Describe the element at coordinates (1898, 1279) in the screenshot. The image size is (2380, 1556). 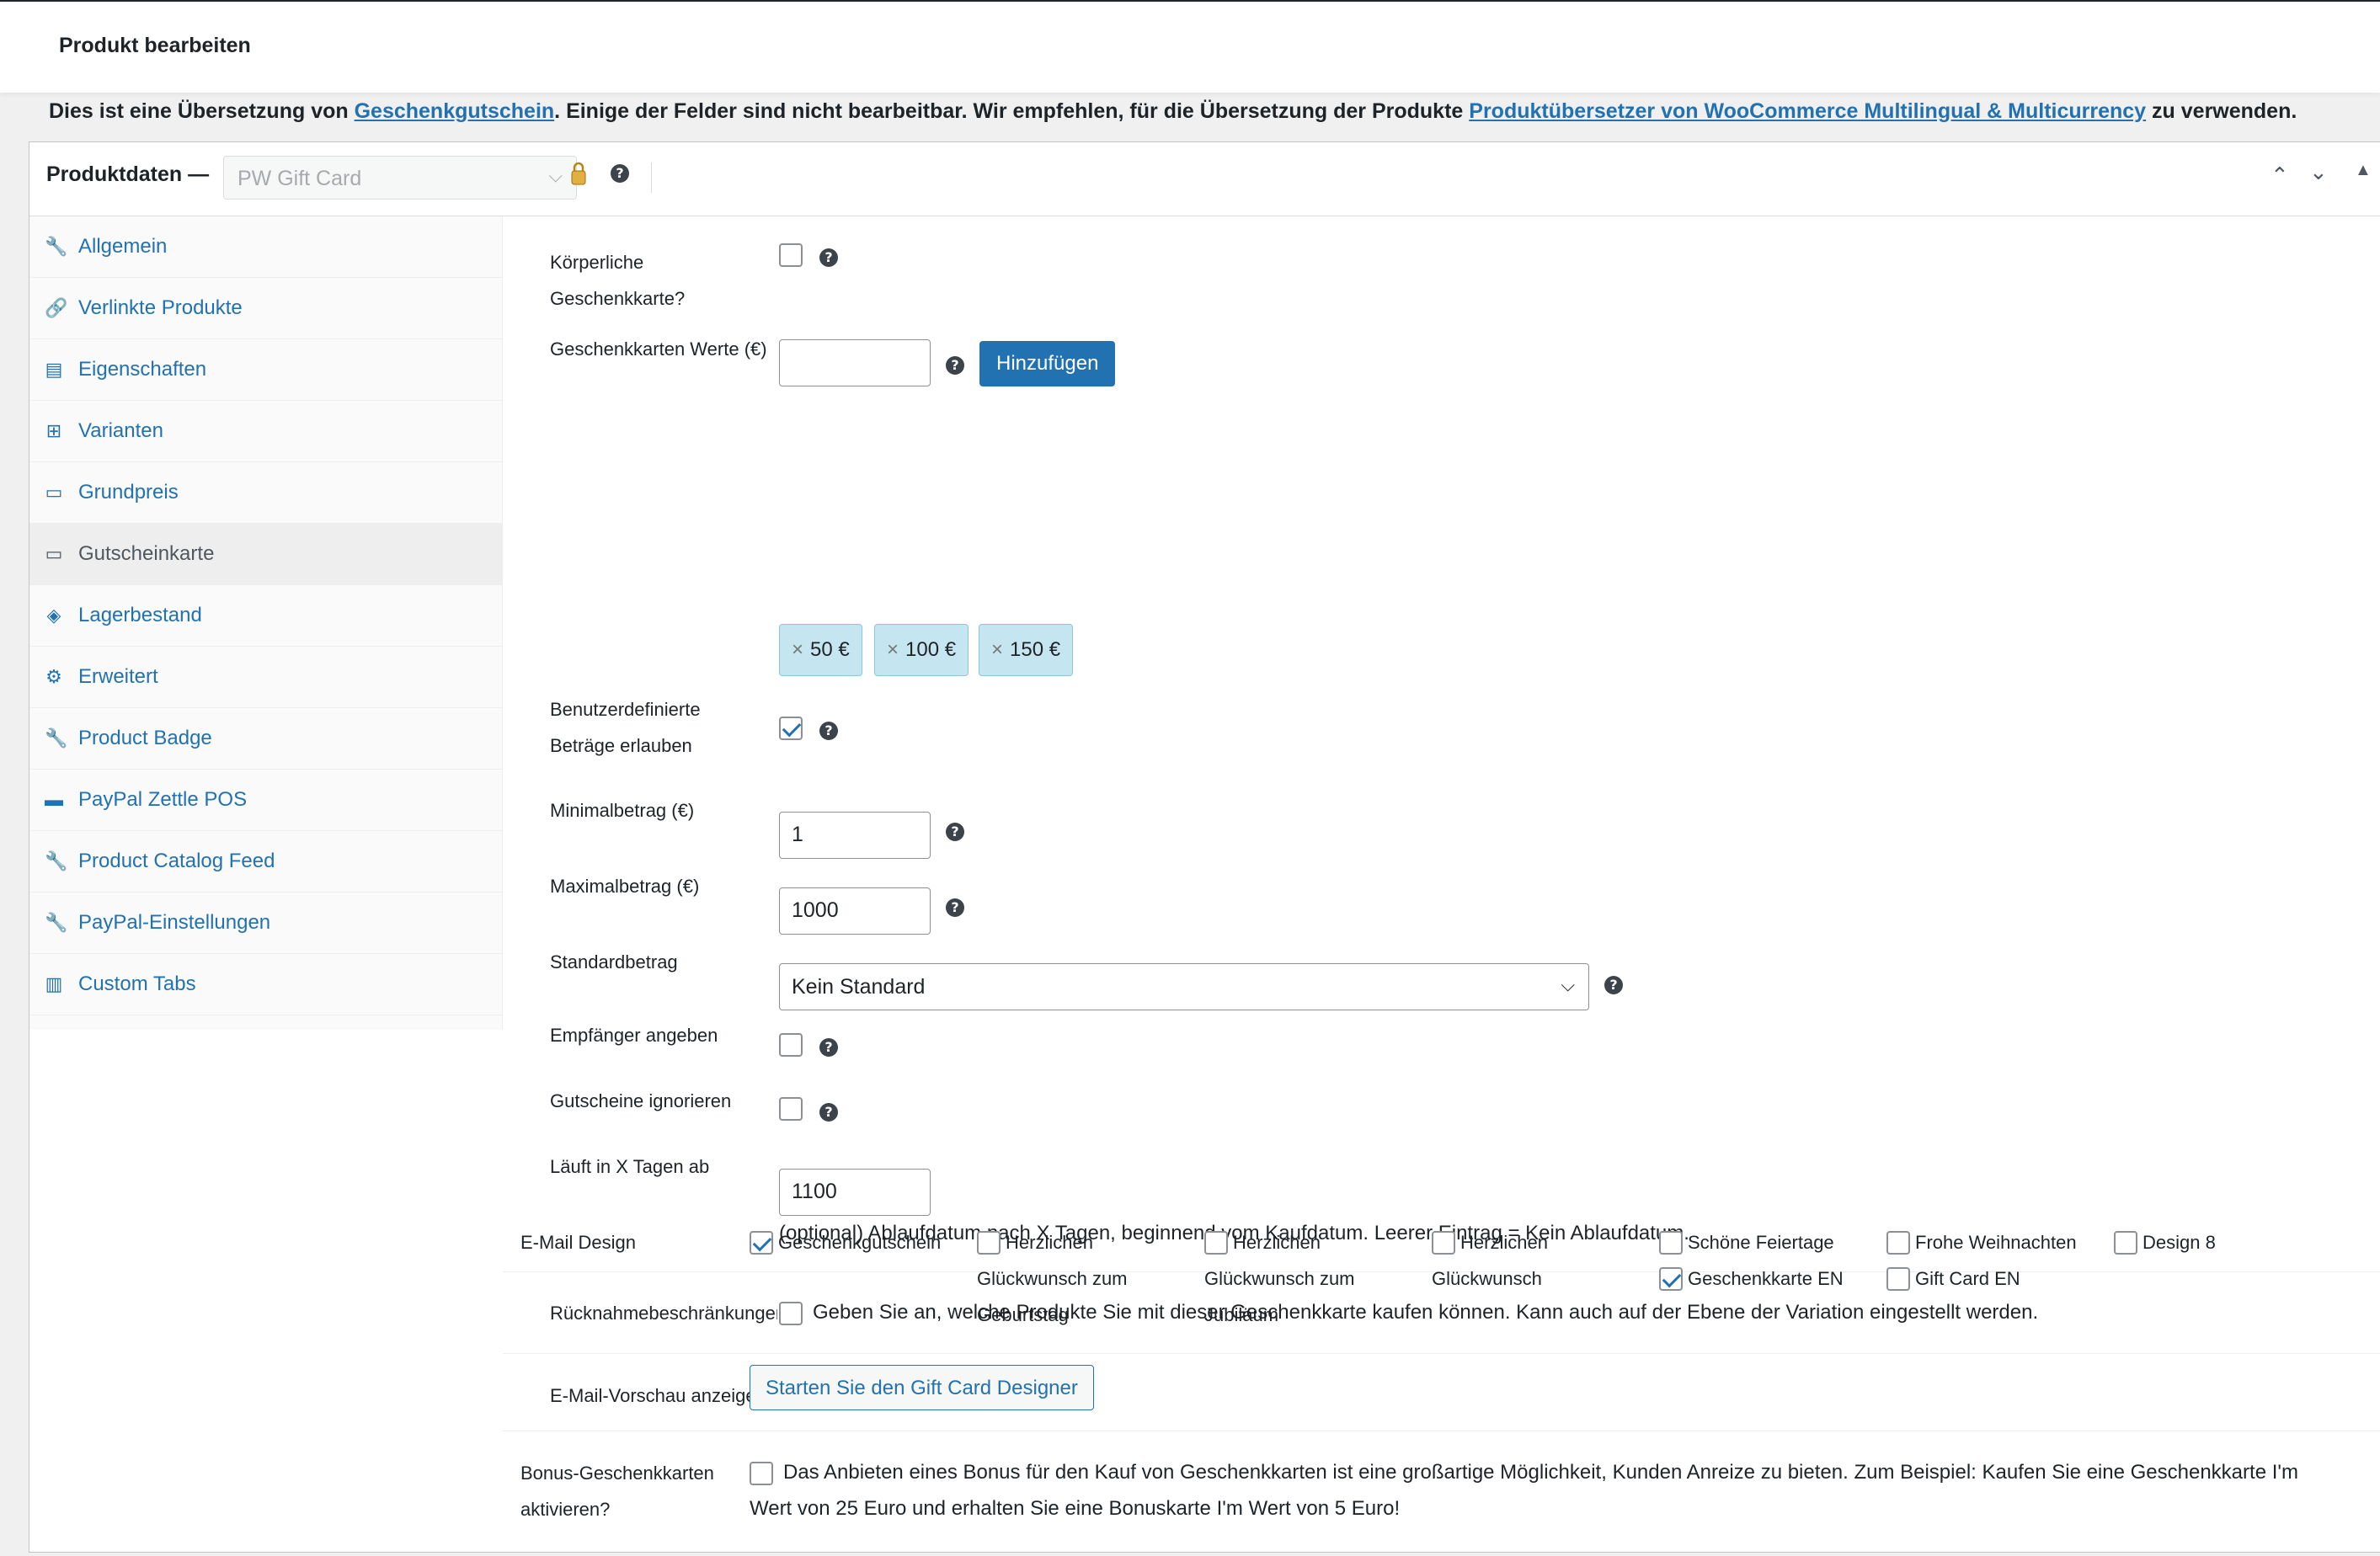
I see `design-gift-card-en-checkbox` at that location.